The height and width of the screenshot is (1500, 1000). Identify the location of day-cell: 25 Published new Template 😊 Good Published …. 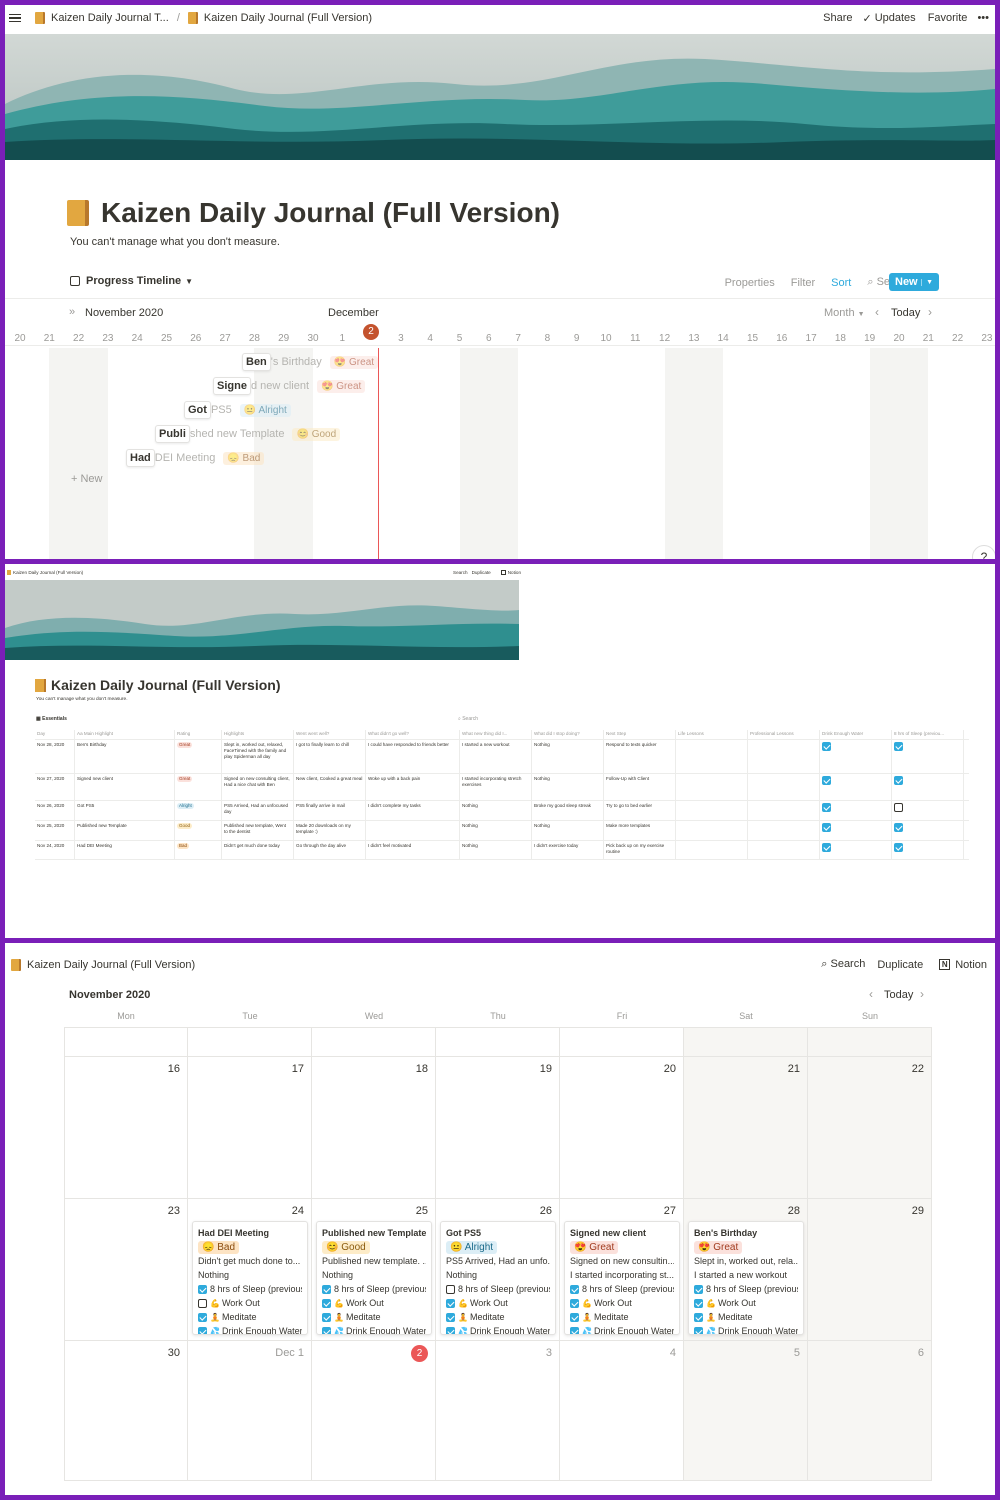
(374, 1270).